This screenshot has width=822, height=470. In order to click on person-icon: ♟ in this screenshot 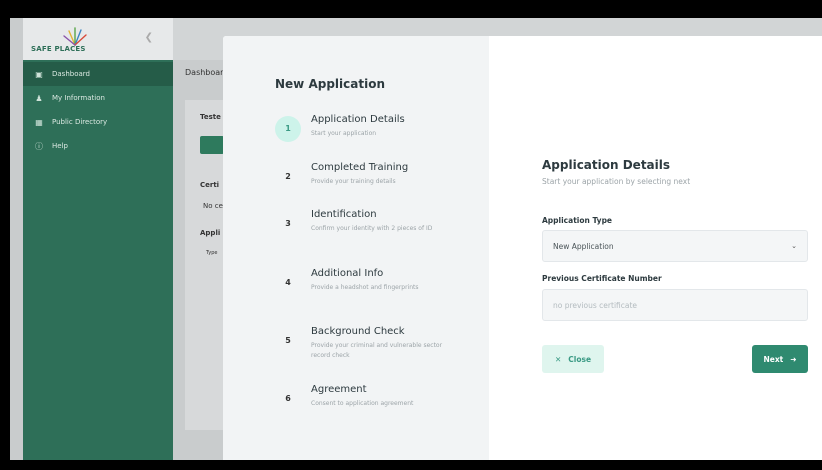, I will do `click(39, 98)`.